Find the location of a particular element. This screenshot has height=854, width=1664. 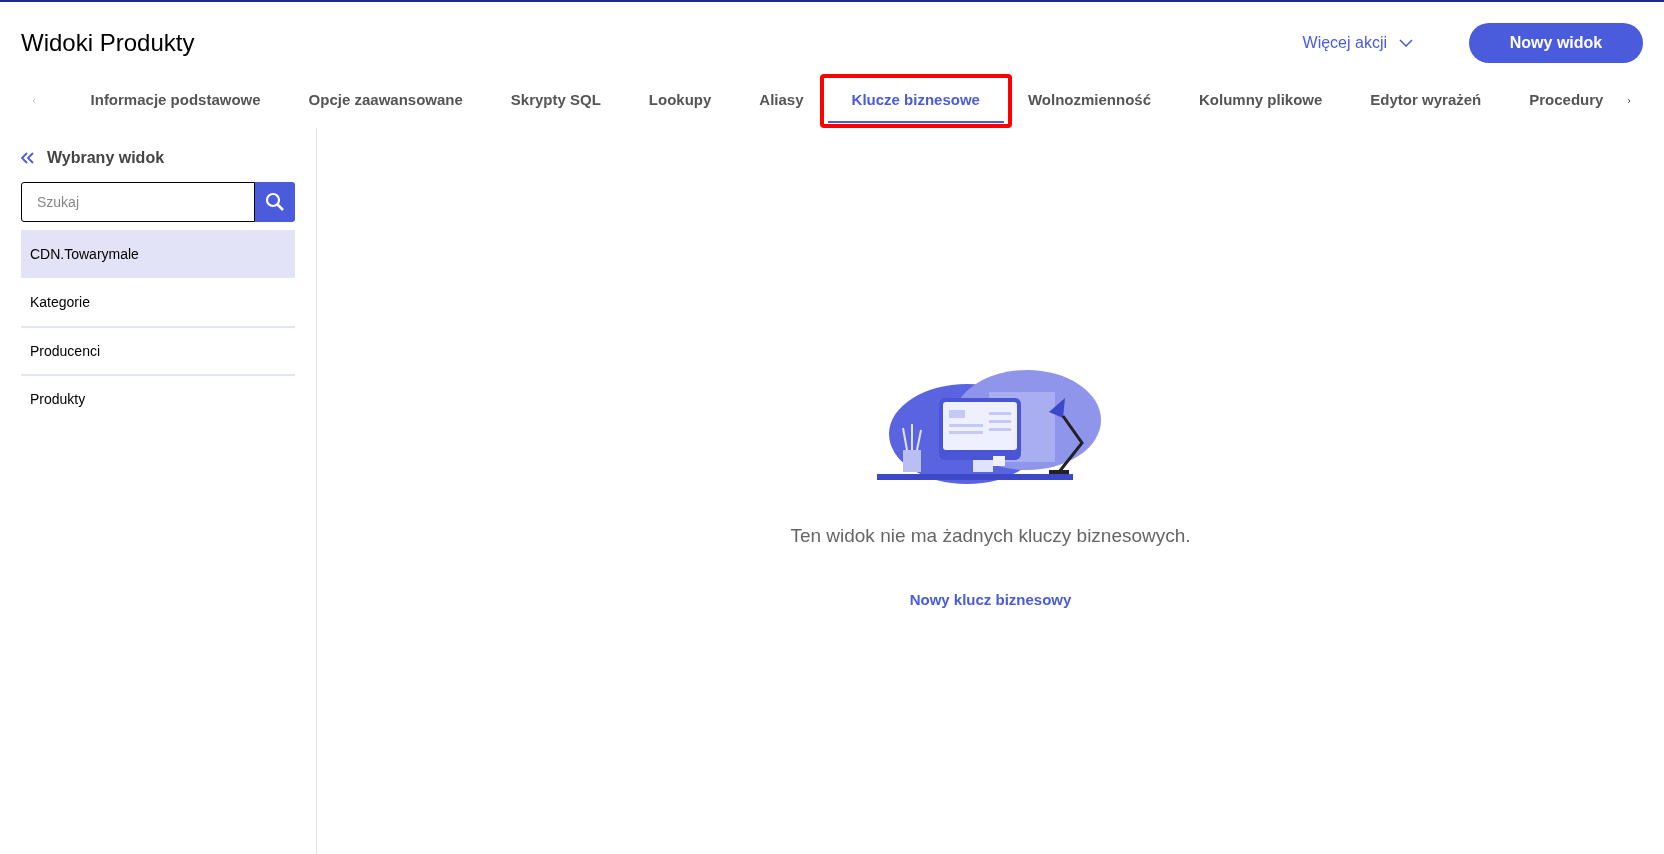

tab: Edytor wyrażeń is located at coordinates (1426, 101).